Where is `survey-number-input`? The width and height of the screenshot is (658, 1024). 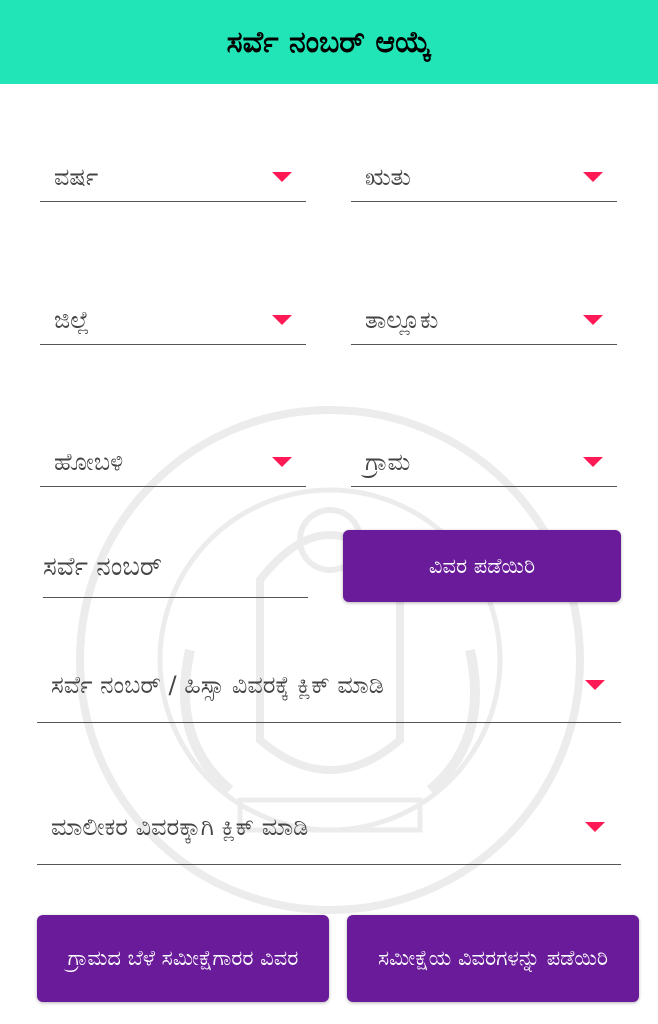
survey-number-input is located at coordinates (175, 566).